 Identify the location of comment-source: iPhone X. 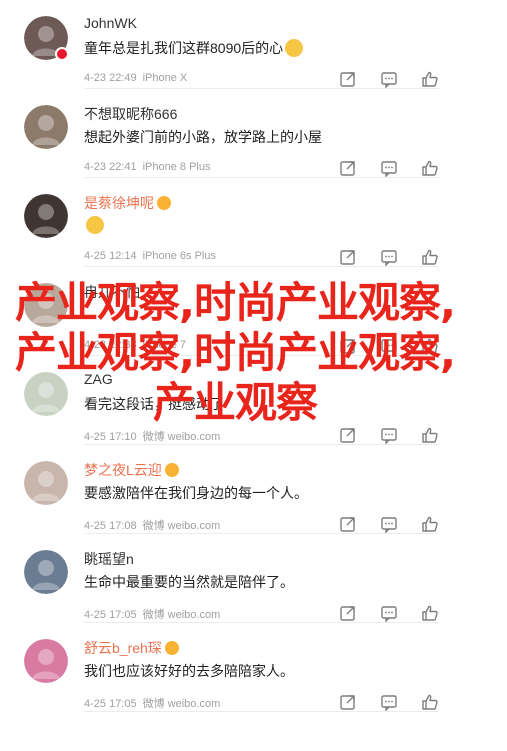
(165, 78).